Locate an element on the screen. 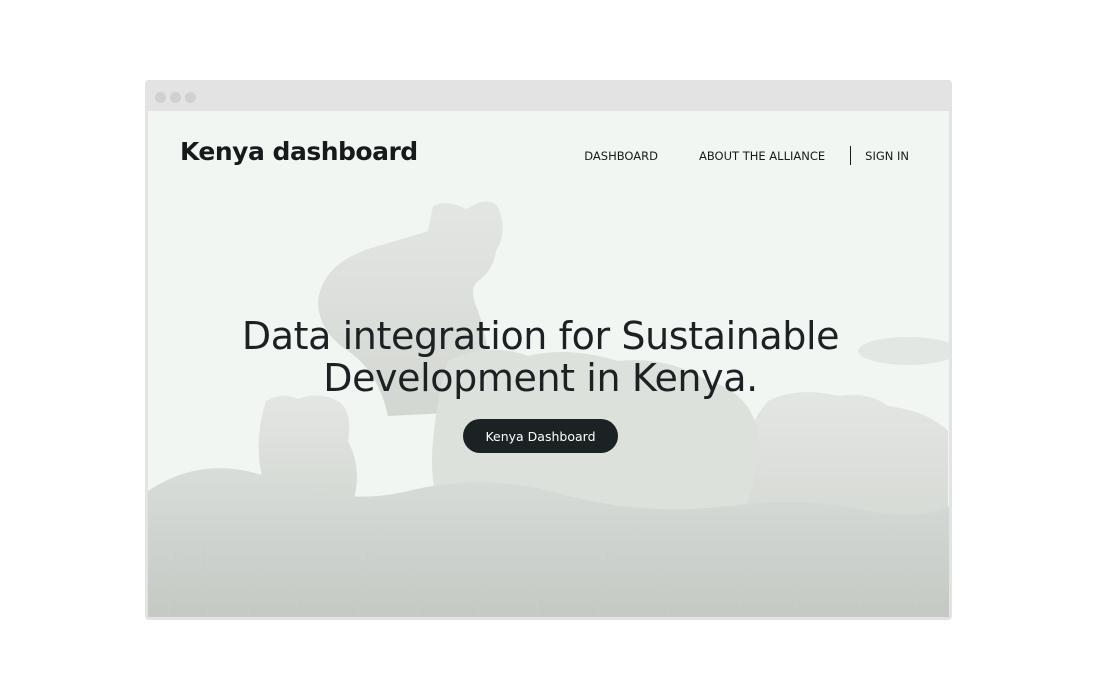 This screenshot has height=700, width=1096. window-close-dot is located at coordinates (160, 97).